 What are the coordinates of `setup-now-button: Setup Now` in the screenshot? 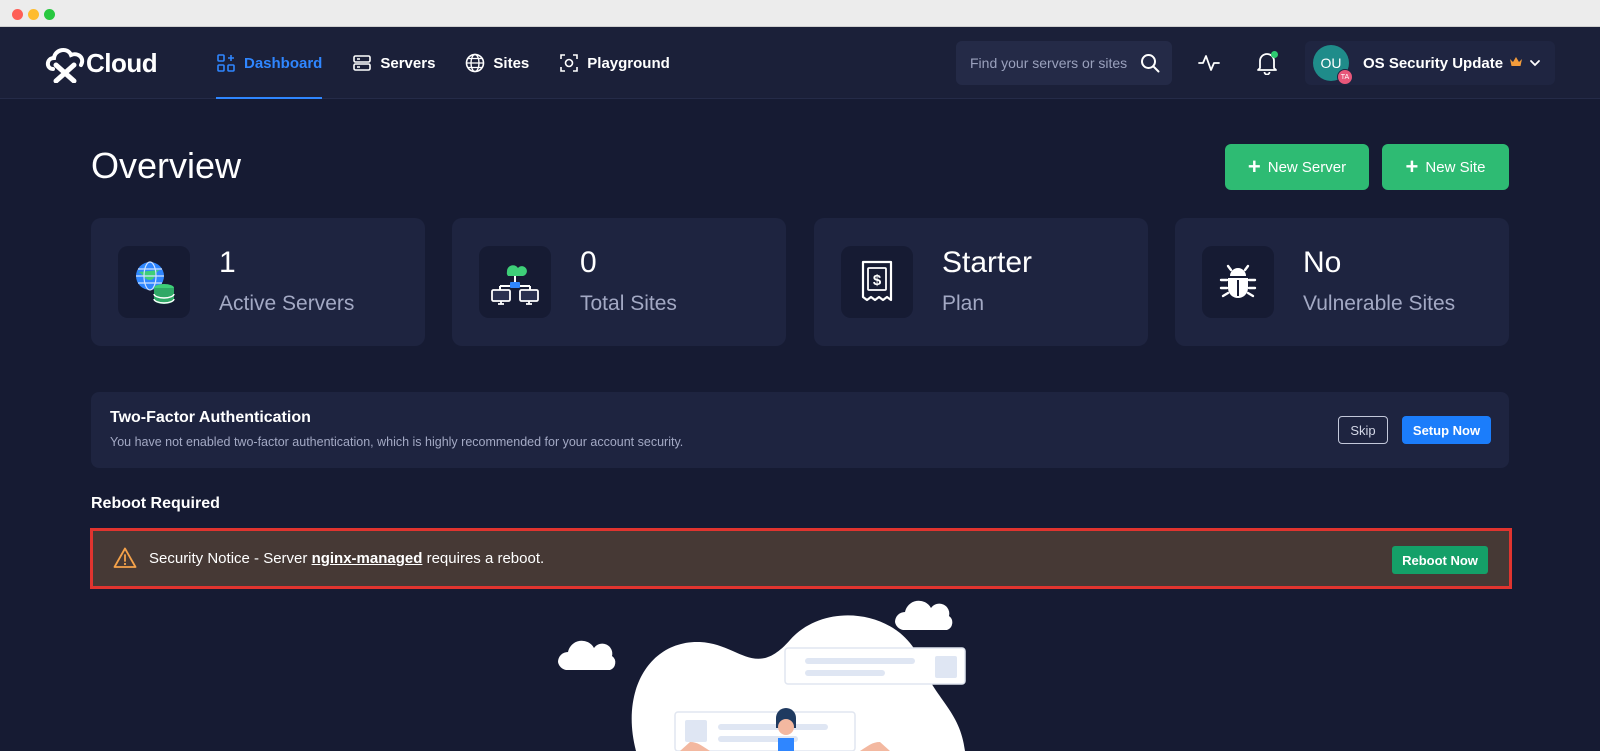 It's located at (1446, 430).